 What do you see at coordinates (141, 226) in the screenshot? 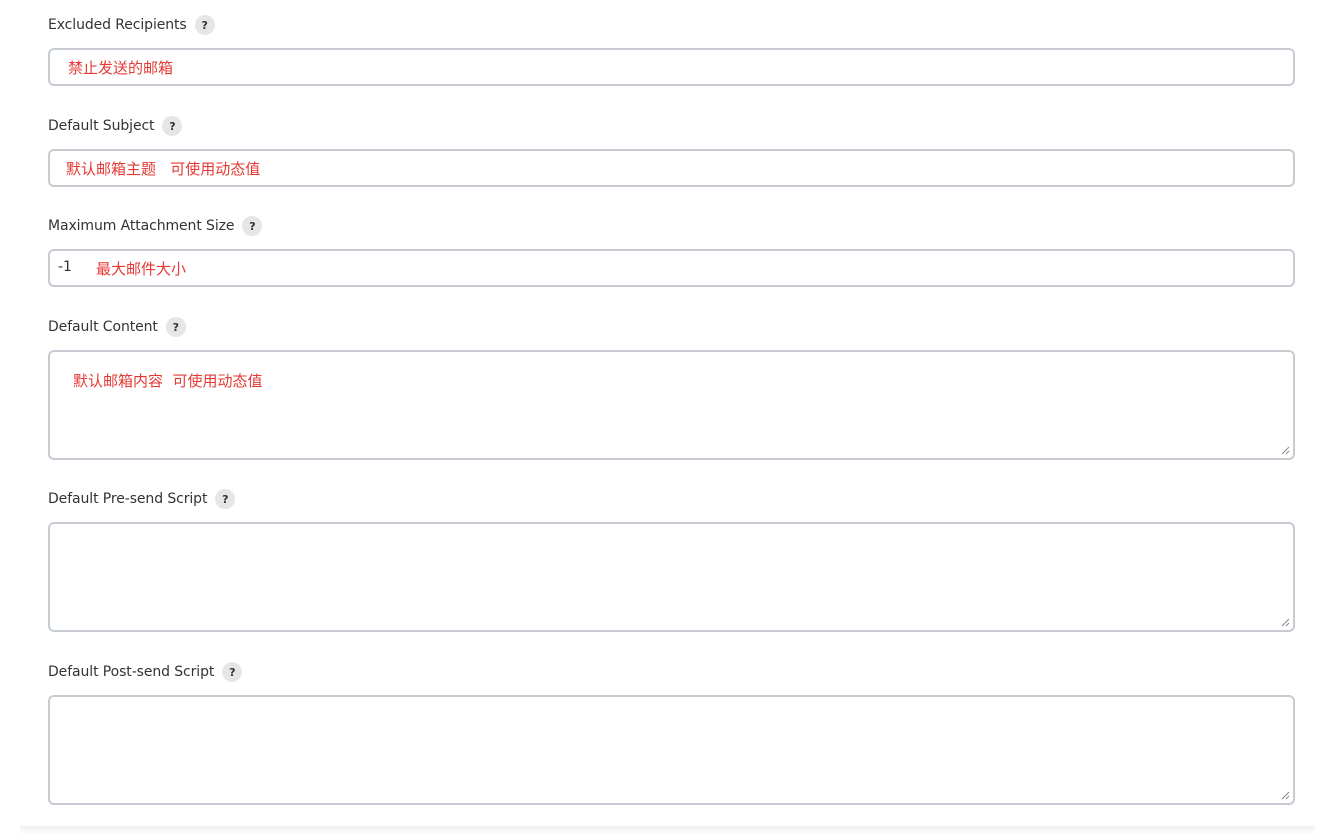
I see `max-attachment-size-label: Maximum Attachment Size` at bounding box center [141, 226].